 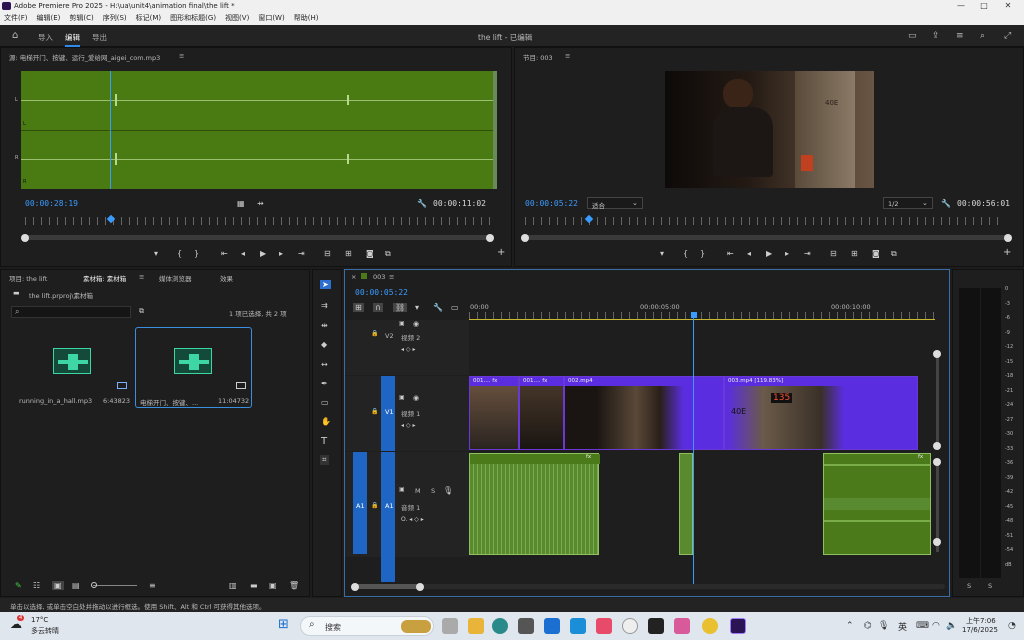 I want to click on clock-date: 17/6/2025, so click(x=980, y=630).